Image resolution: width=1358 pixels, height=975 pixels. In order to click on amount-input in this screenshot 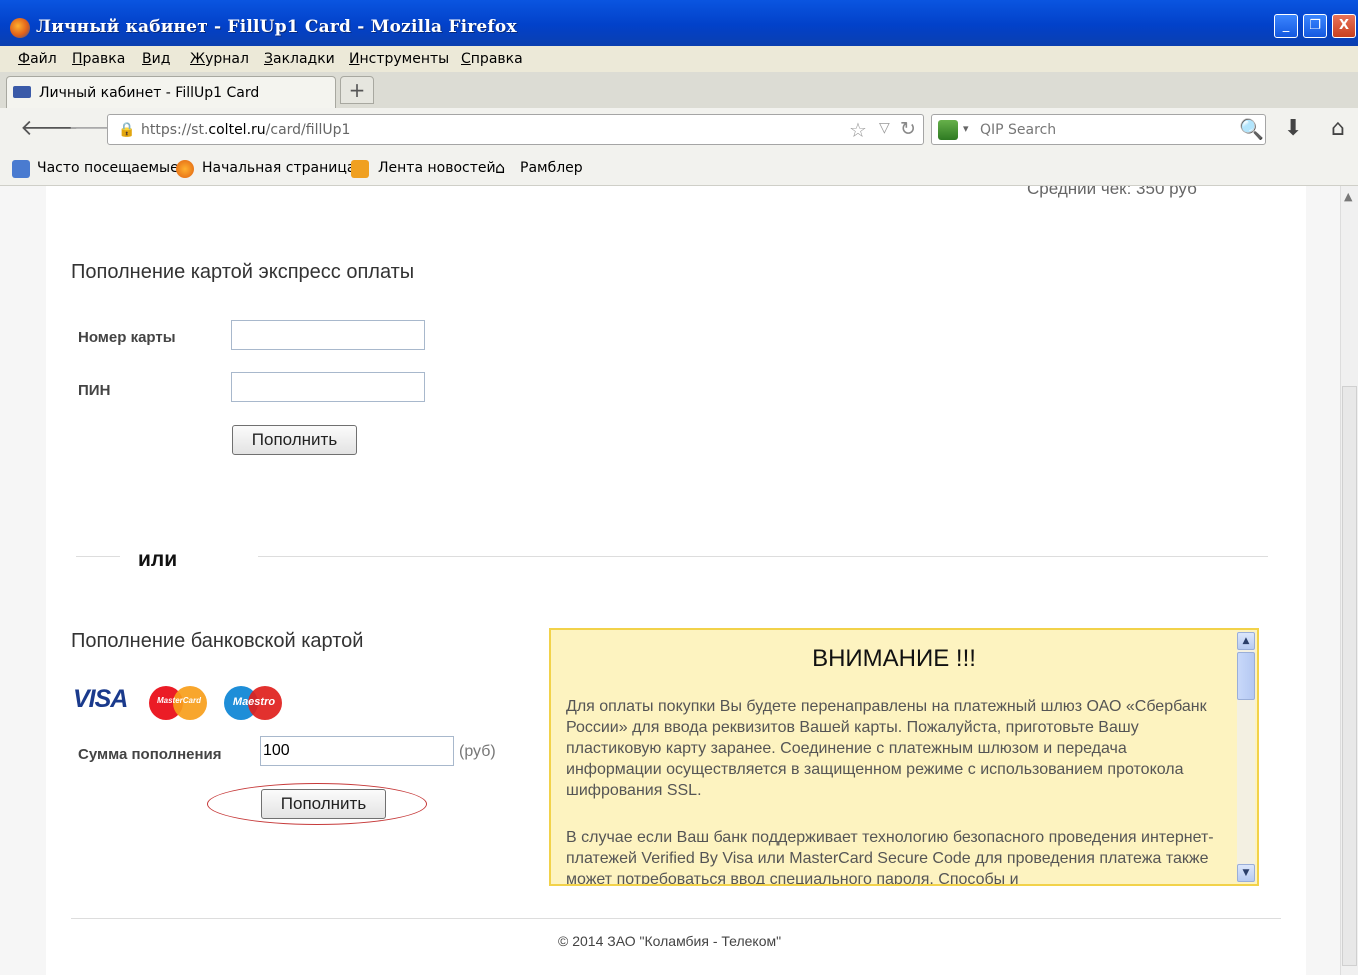, I will do `click(357, 751)`.